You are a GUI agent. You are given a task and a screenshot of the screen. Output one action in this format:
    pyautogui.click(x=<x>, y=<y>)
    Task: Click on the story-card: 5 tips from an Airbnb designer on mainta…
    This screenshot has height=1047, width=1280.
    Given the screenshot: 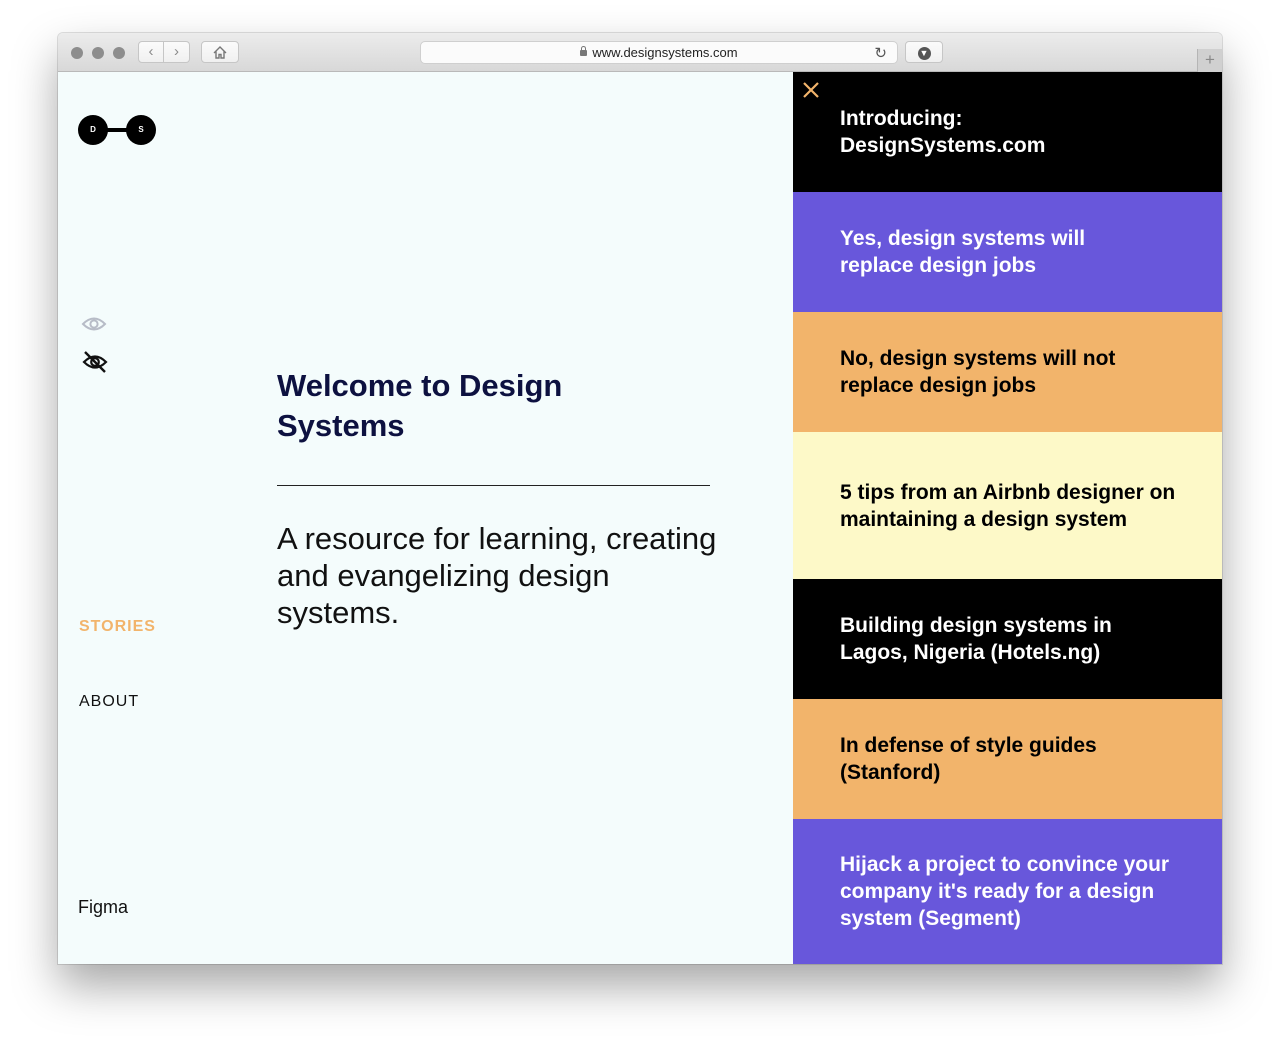 What is the action you would take?
    pyautogui.click(x=1007, y=505)
    